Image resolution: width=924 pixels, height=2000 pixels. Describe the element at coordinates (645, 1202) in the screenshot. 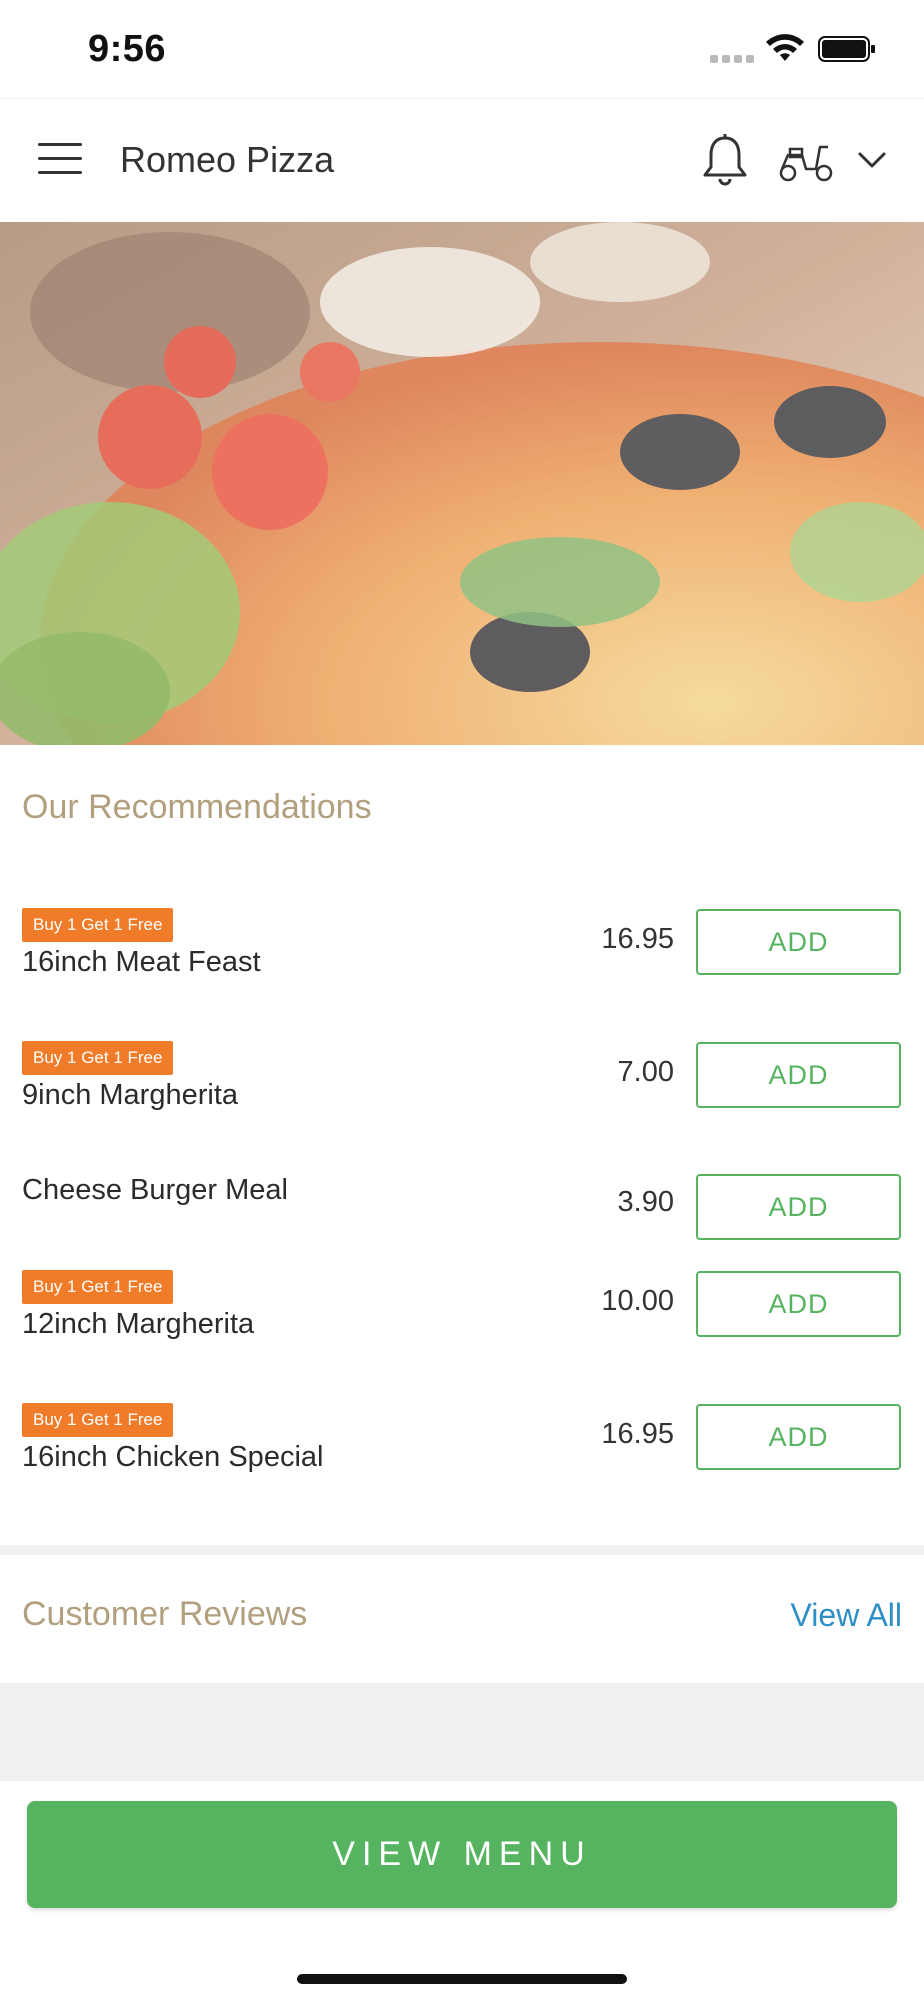

I see `item-price: 3.90` at that location.